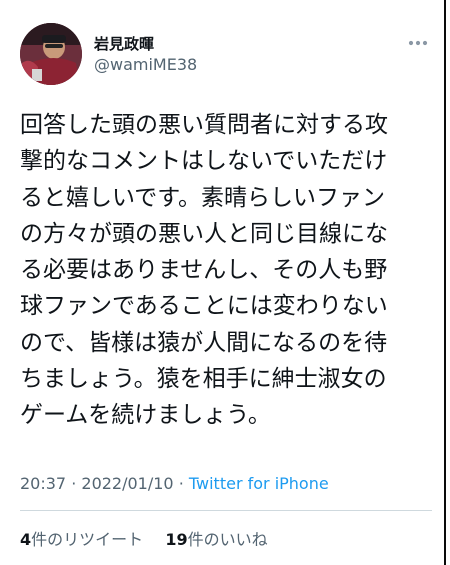 Image resolution: width=450 pixels, height=565 pixels. I want to click on retweets-stat: 4件のリツイート, so click(84, 539).